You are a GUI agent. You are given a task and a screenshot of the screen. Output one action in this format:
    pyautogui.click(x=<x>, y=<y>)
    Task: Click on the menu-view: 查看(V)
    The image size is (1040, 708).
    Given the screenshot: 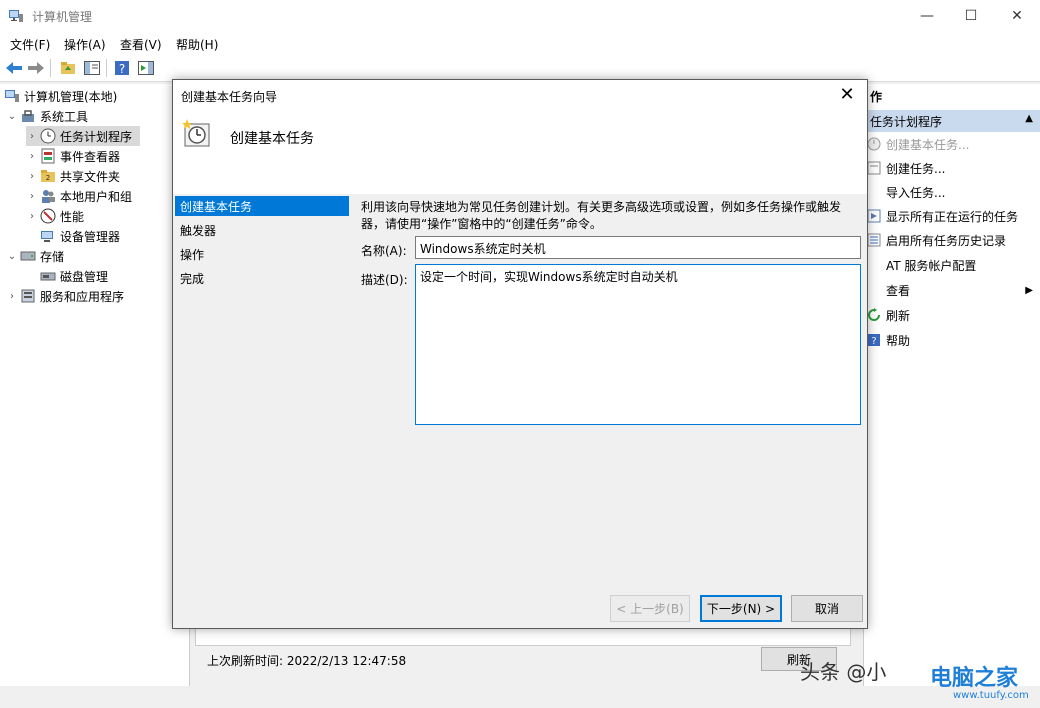 What is the action you would take?
    pyautogui.click(x=141, y=44)
    